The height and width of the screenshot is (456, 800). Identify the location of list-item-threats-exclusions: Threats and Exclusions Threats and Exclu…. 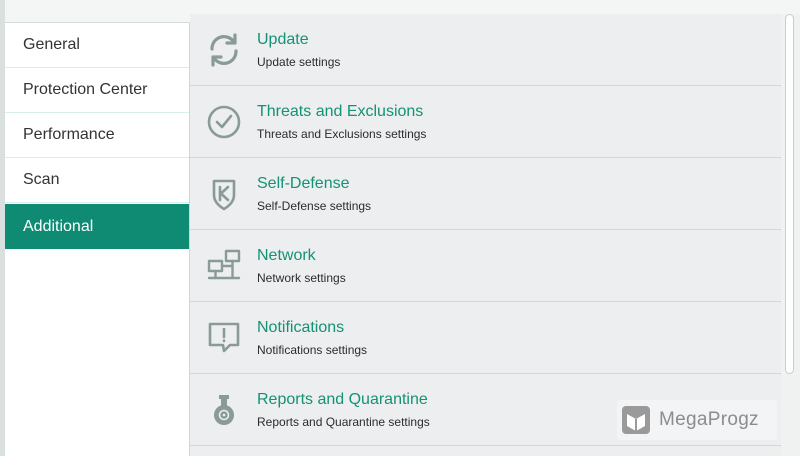
(485, 122).